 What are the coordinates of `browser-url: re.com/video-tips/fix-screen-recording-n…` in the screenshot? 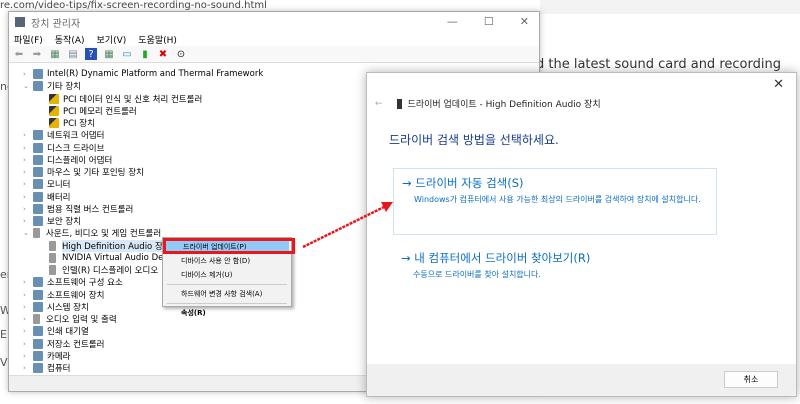 It's located at (133, 5).